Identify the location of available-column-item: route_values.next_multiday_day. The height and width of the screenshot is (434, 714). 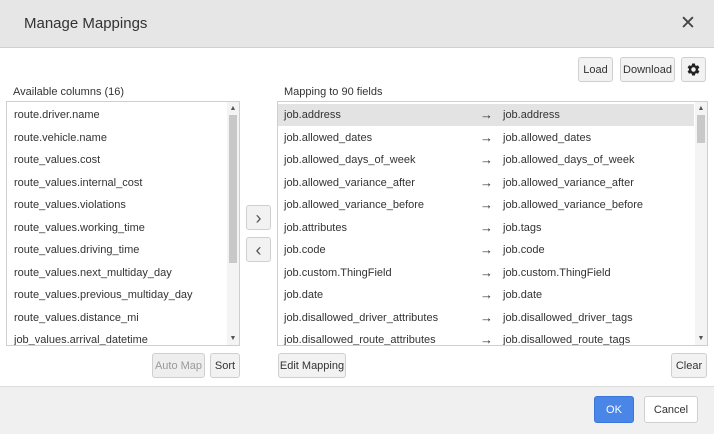
(116, 273).